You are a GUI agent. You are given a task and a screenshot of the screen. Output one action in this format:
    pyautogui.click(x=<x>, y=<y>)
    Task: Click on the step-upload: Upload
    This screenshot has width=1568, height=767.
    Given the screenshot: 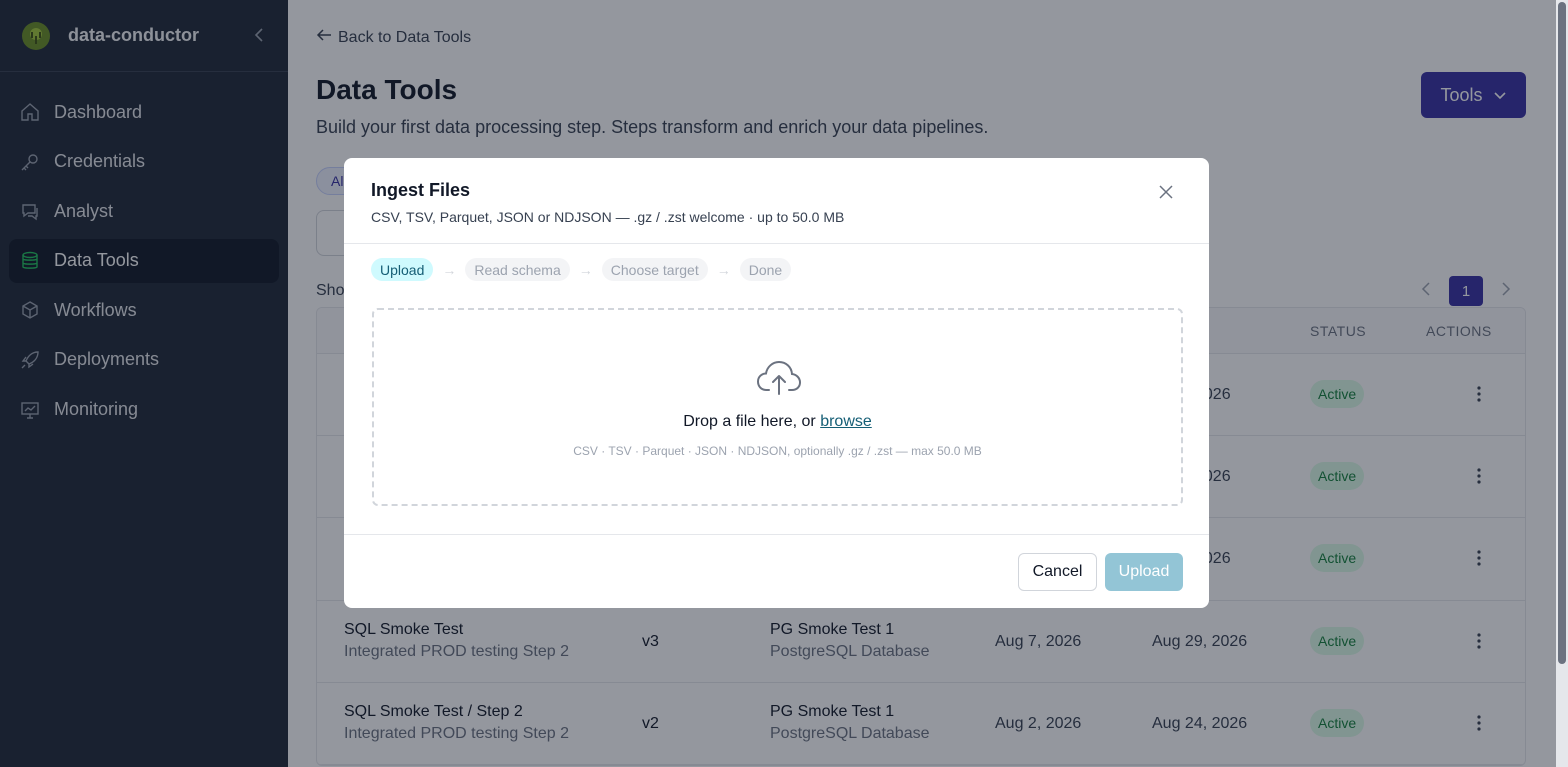 What is the action you would take?
    pyautogui.click(x=402, y=269)
    